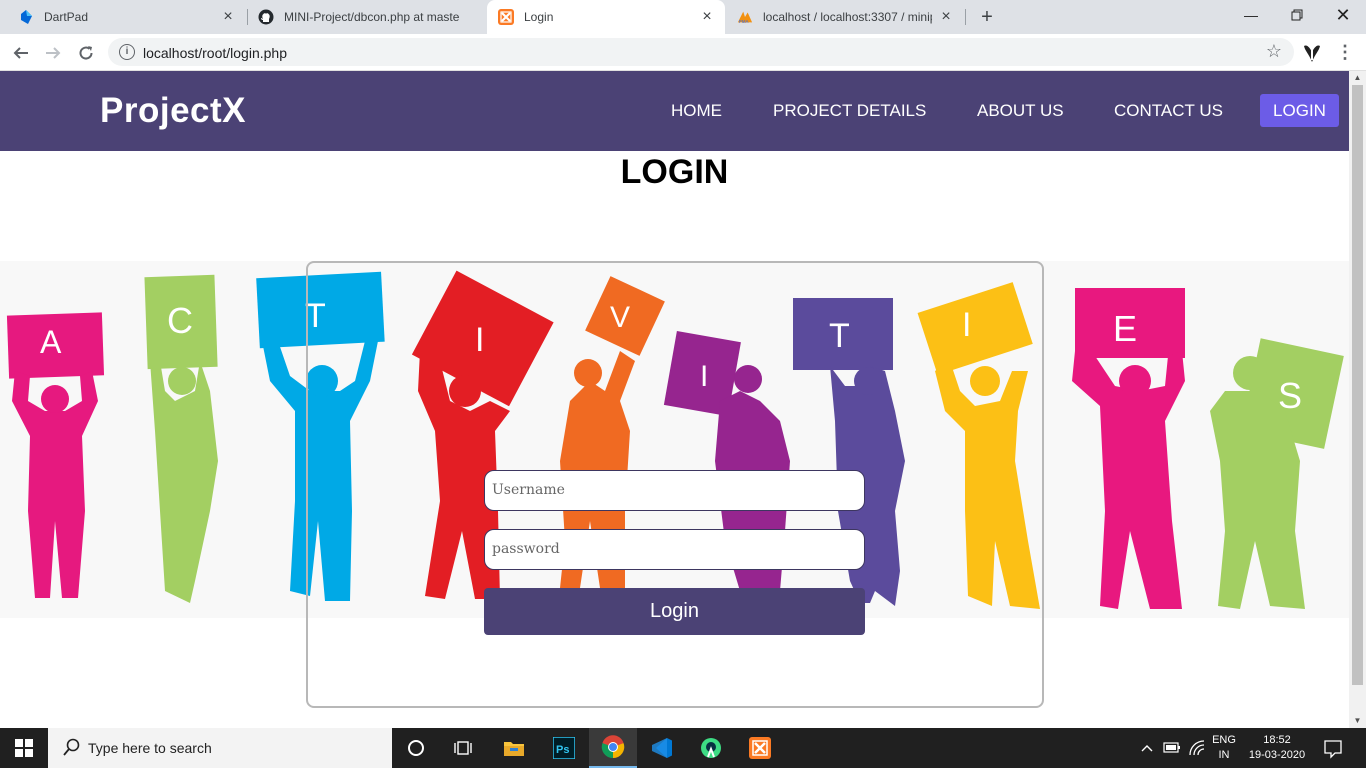  What do you see at coordinates (464, 748) in the screenshot?
I see `task-view-icon` at bounding box center [464, 748].